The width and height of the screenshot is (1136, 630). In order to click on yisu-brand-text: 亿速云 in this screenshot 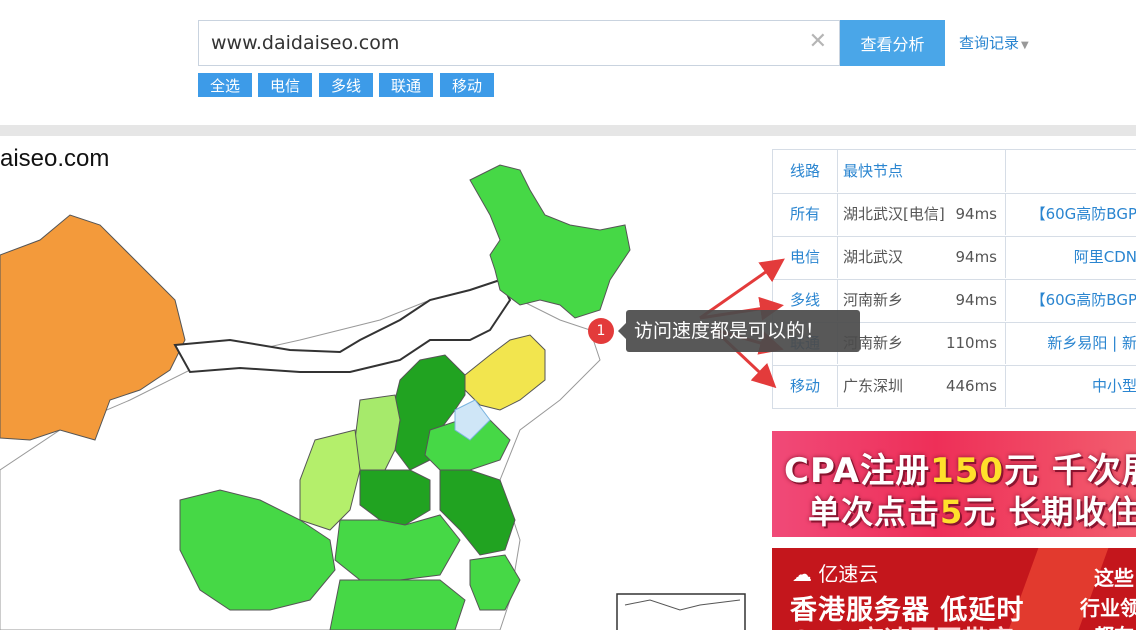, I will do `click(848, 574)`.